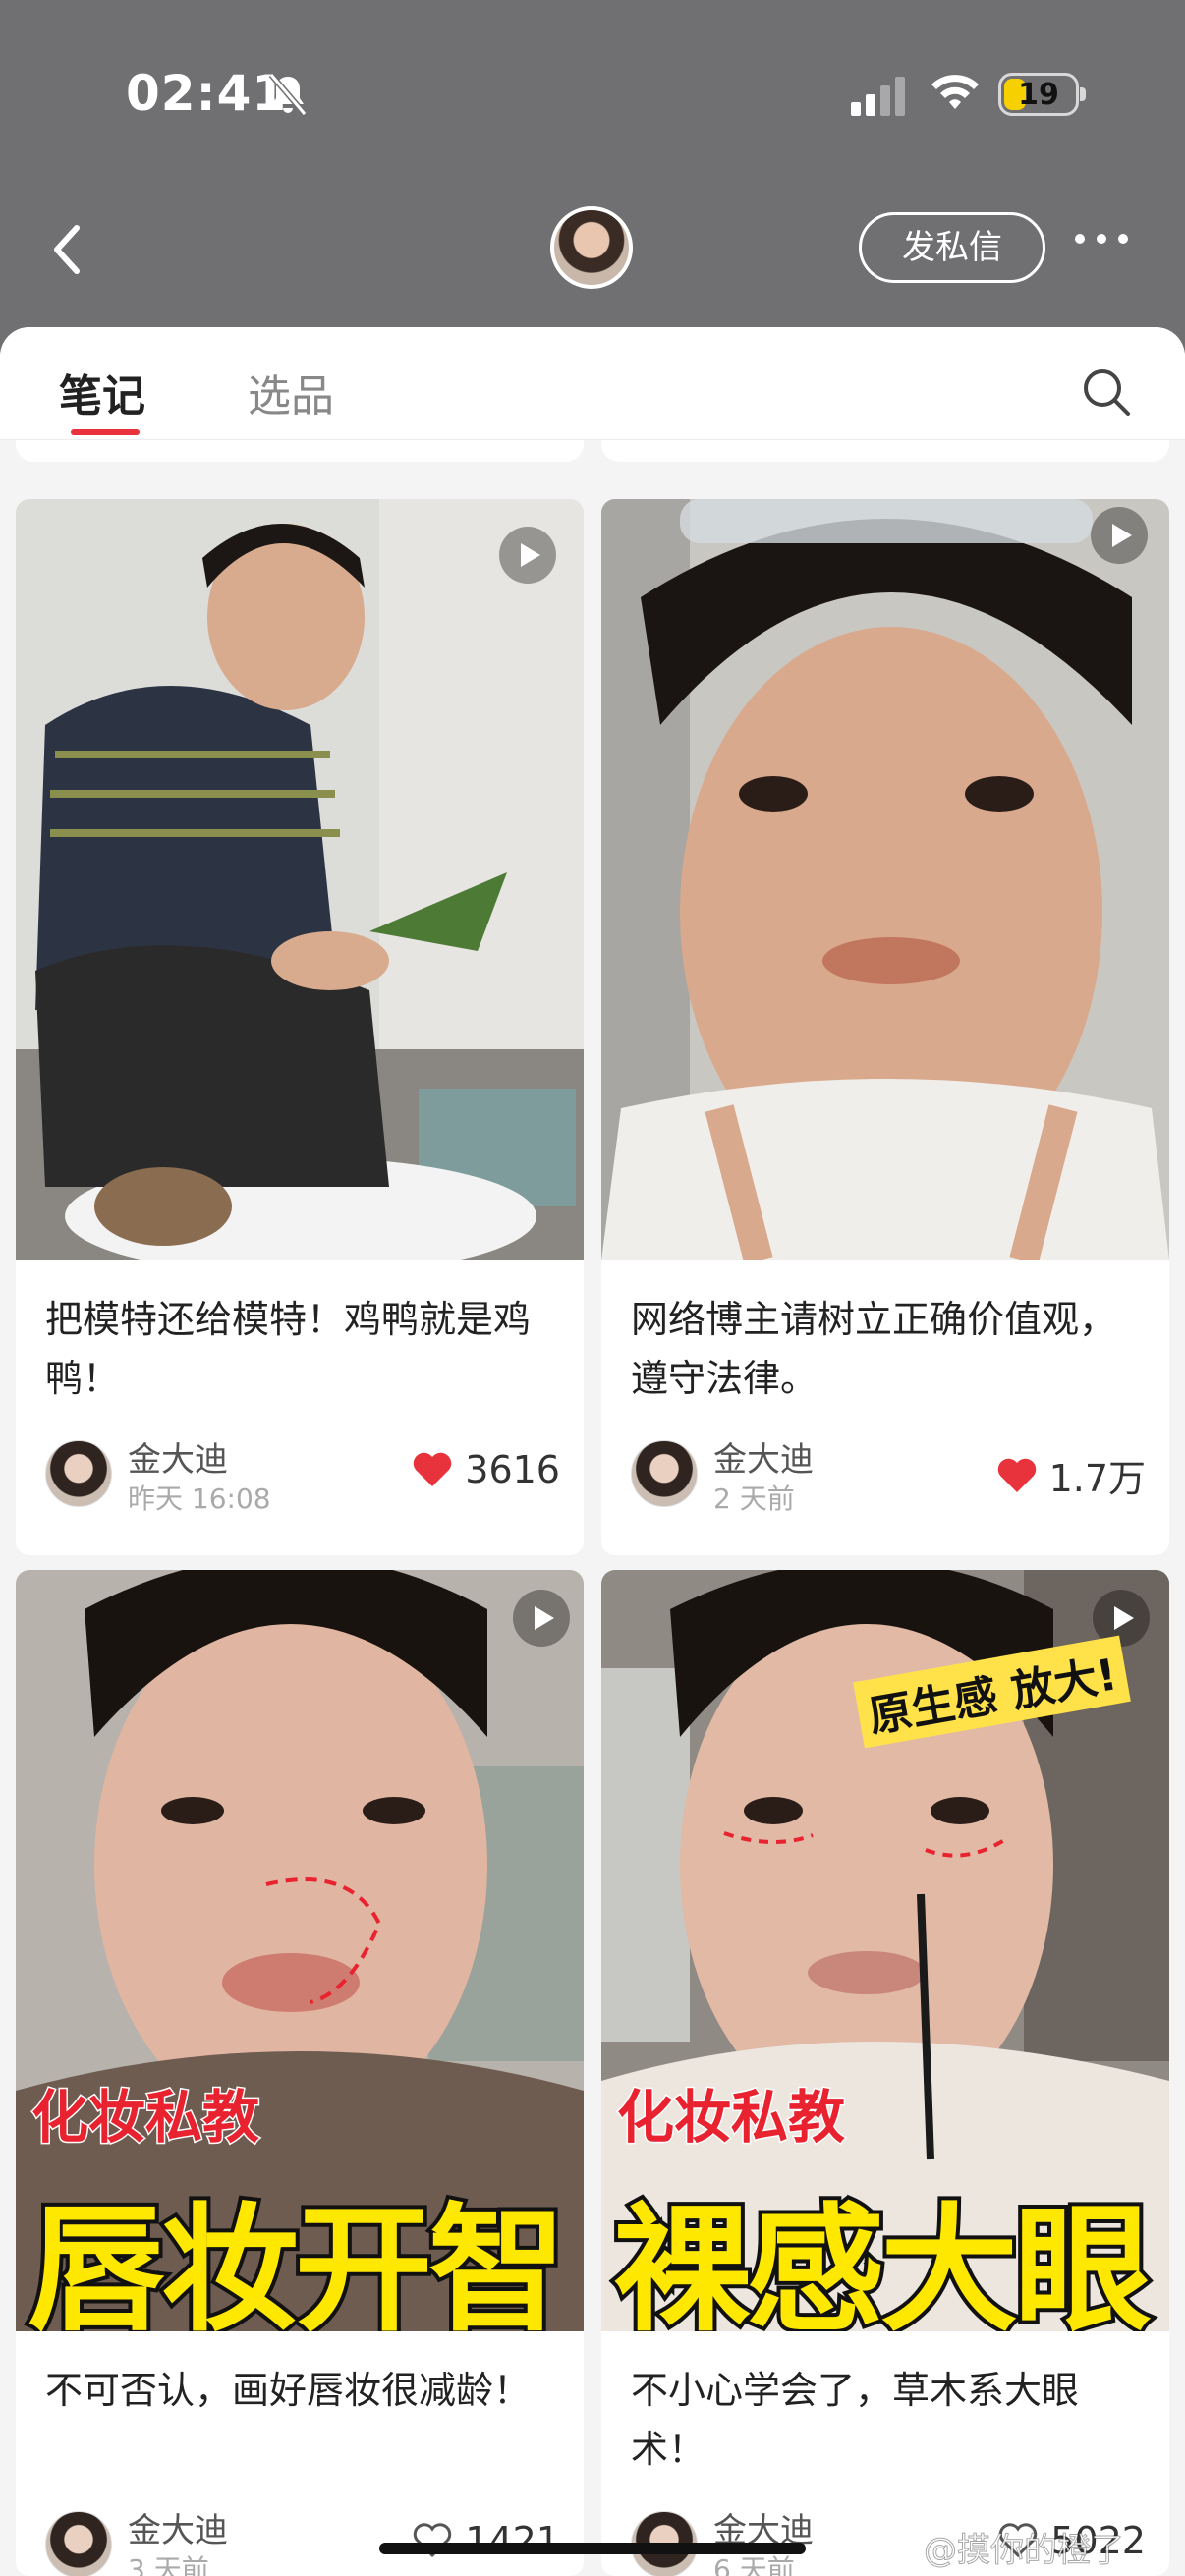 The width and height of the screenshot is (1185, 2576). Describe the element at coordinates (106, 432) in the screenshot. I see `active-tab-indicator` at that location.